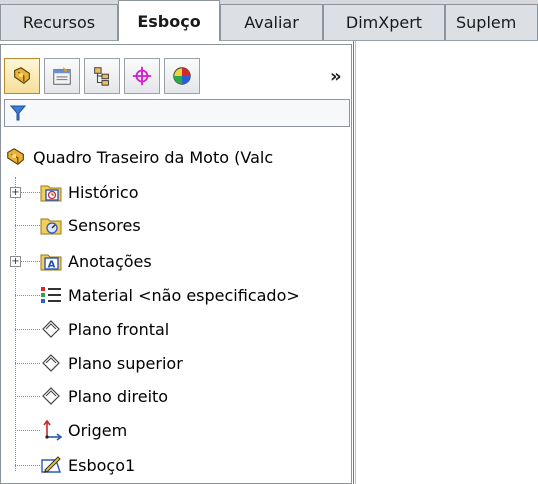  I want to click on tab-avaliar: Avaliar, so click(271, 22).